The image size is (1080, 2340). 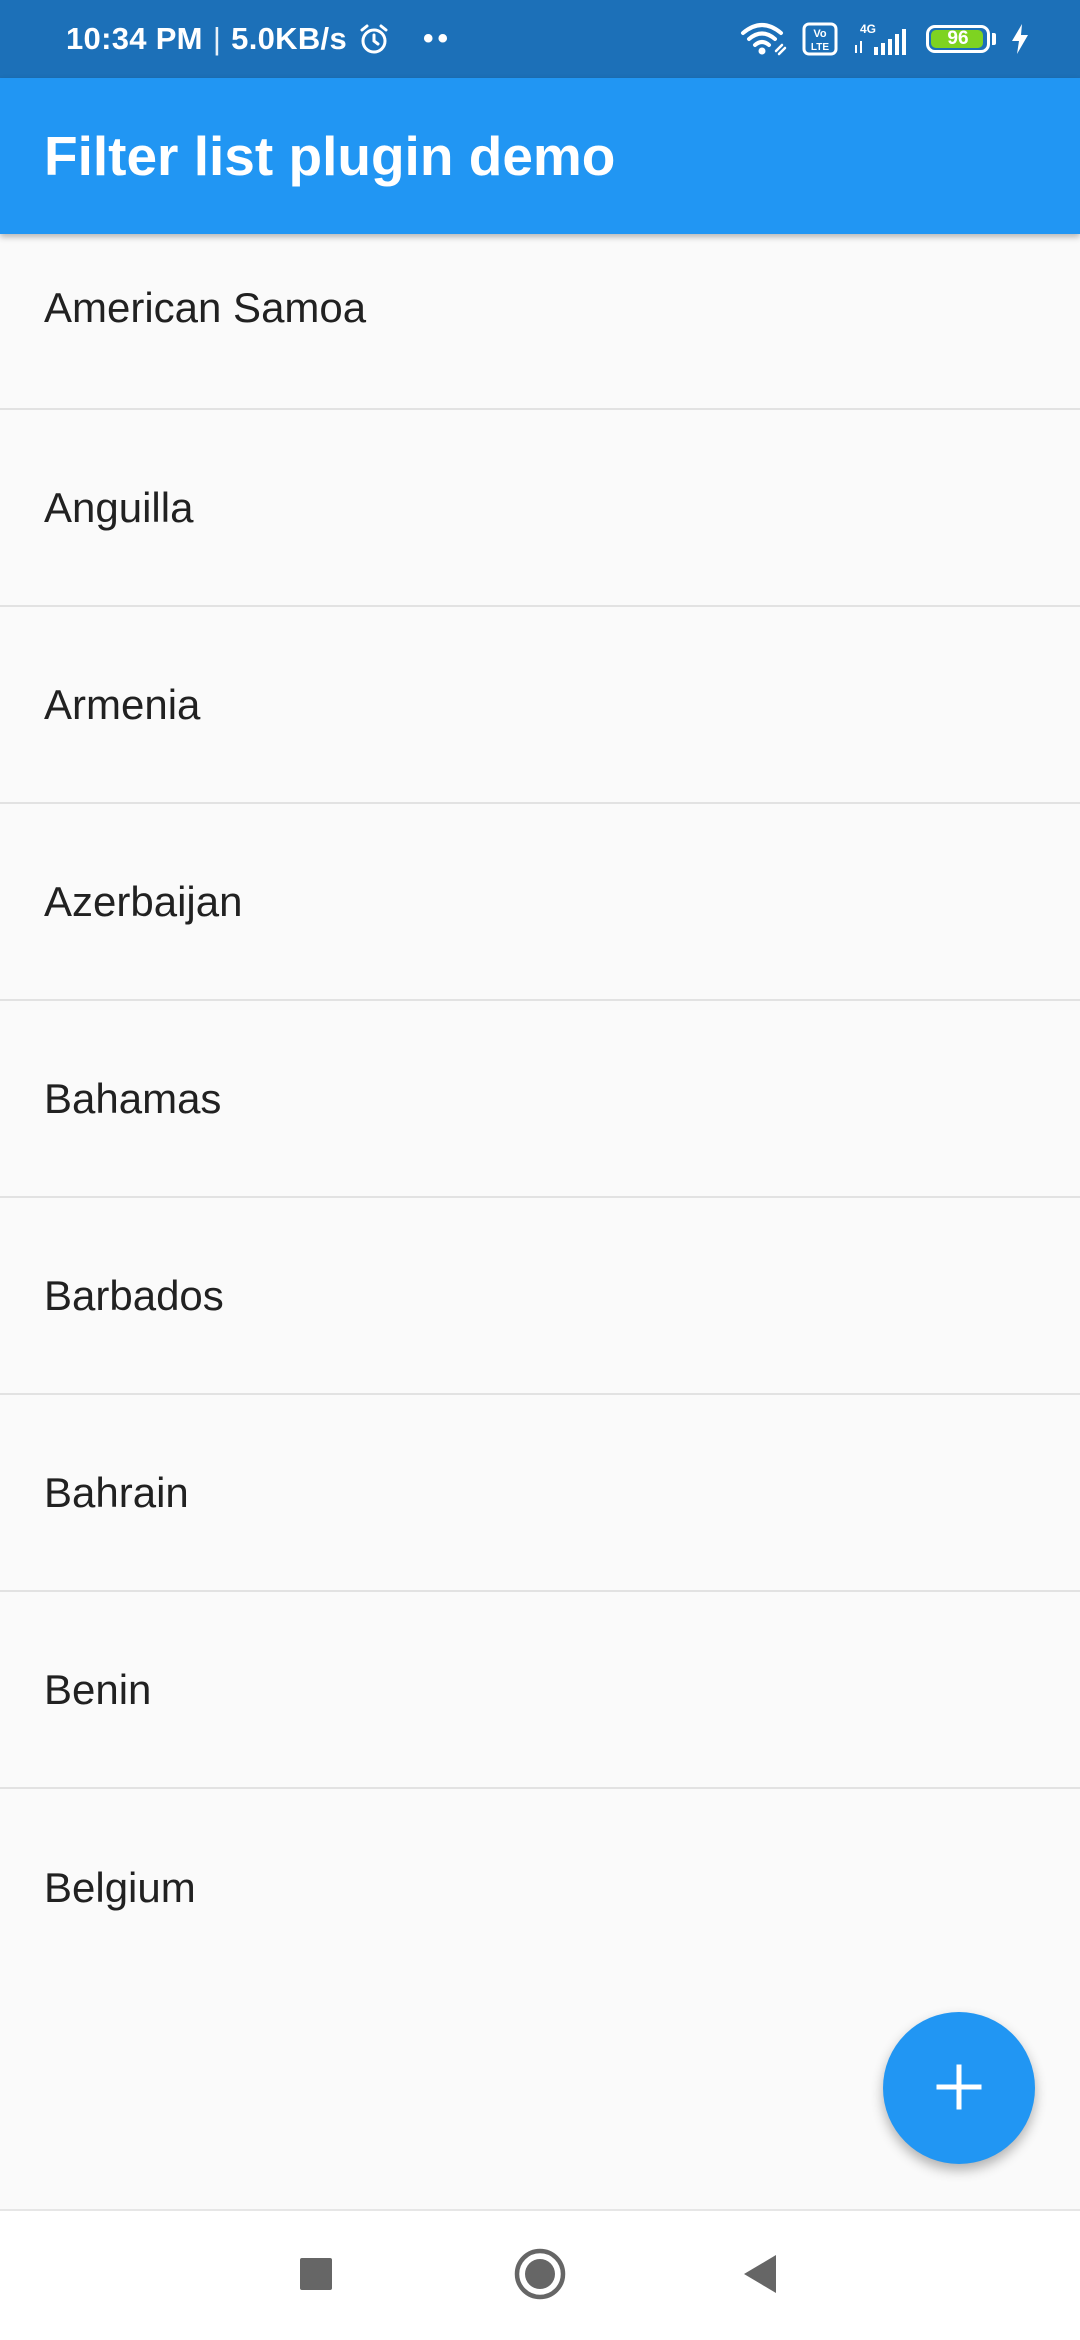 I want to click on battery-icon: 96, so click(x=958, y=39).